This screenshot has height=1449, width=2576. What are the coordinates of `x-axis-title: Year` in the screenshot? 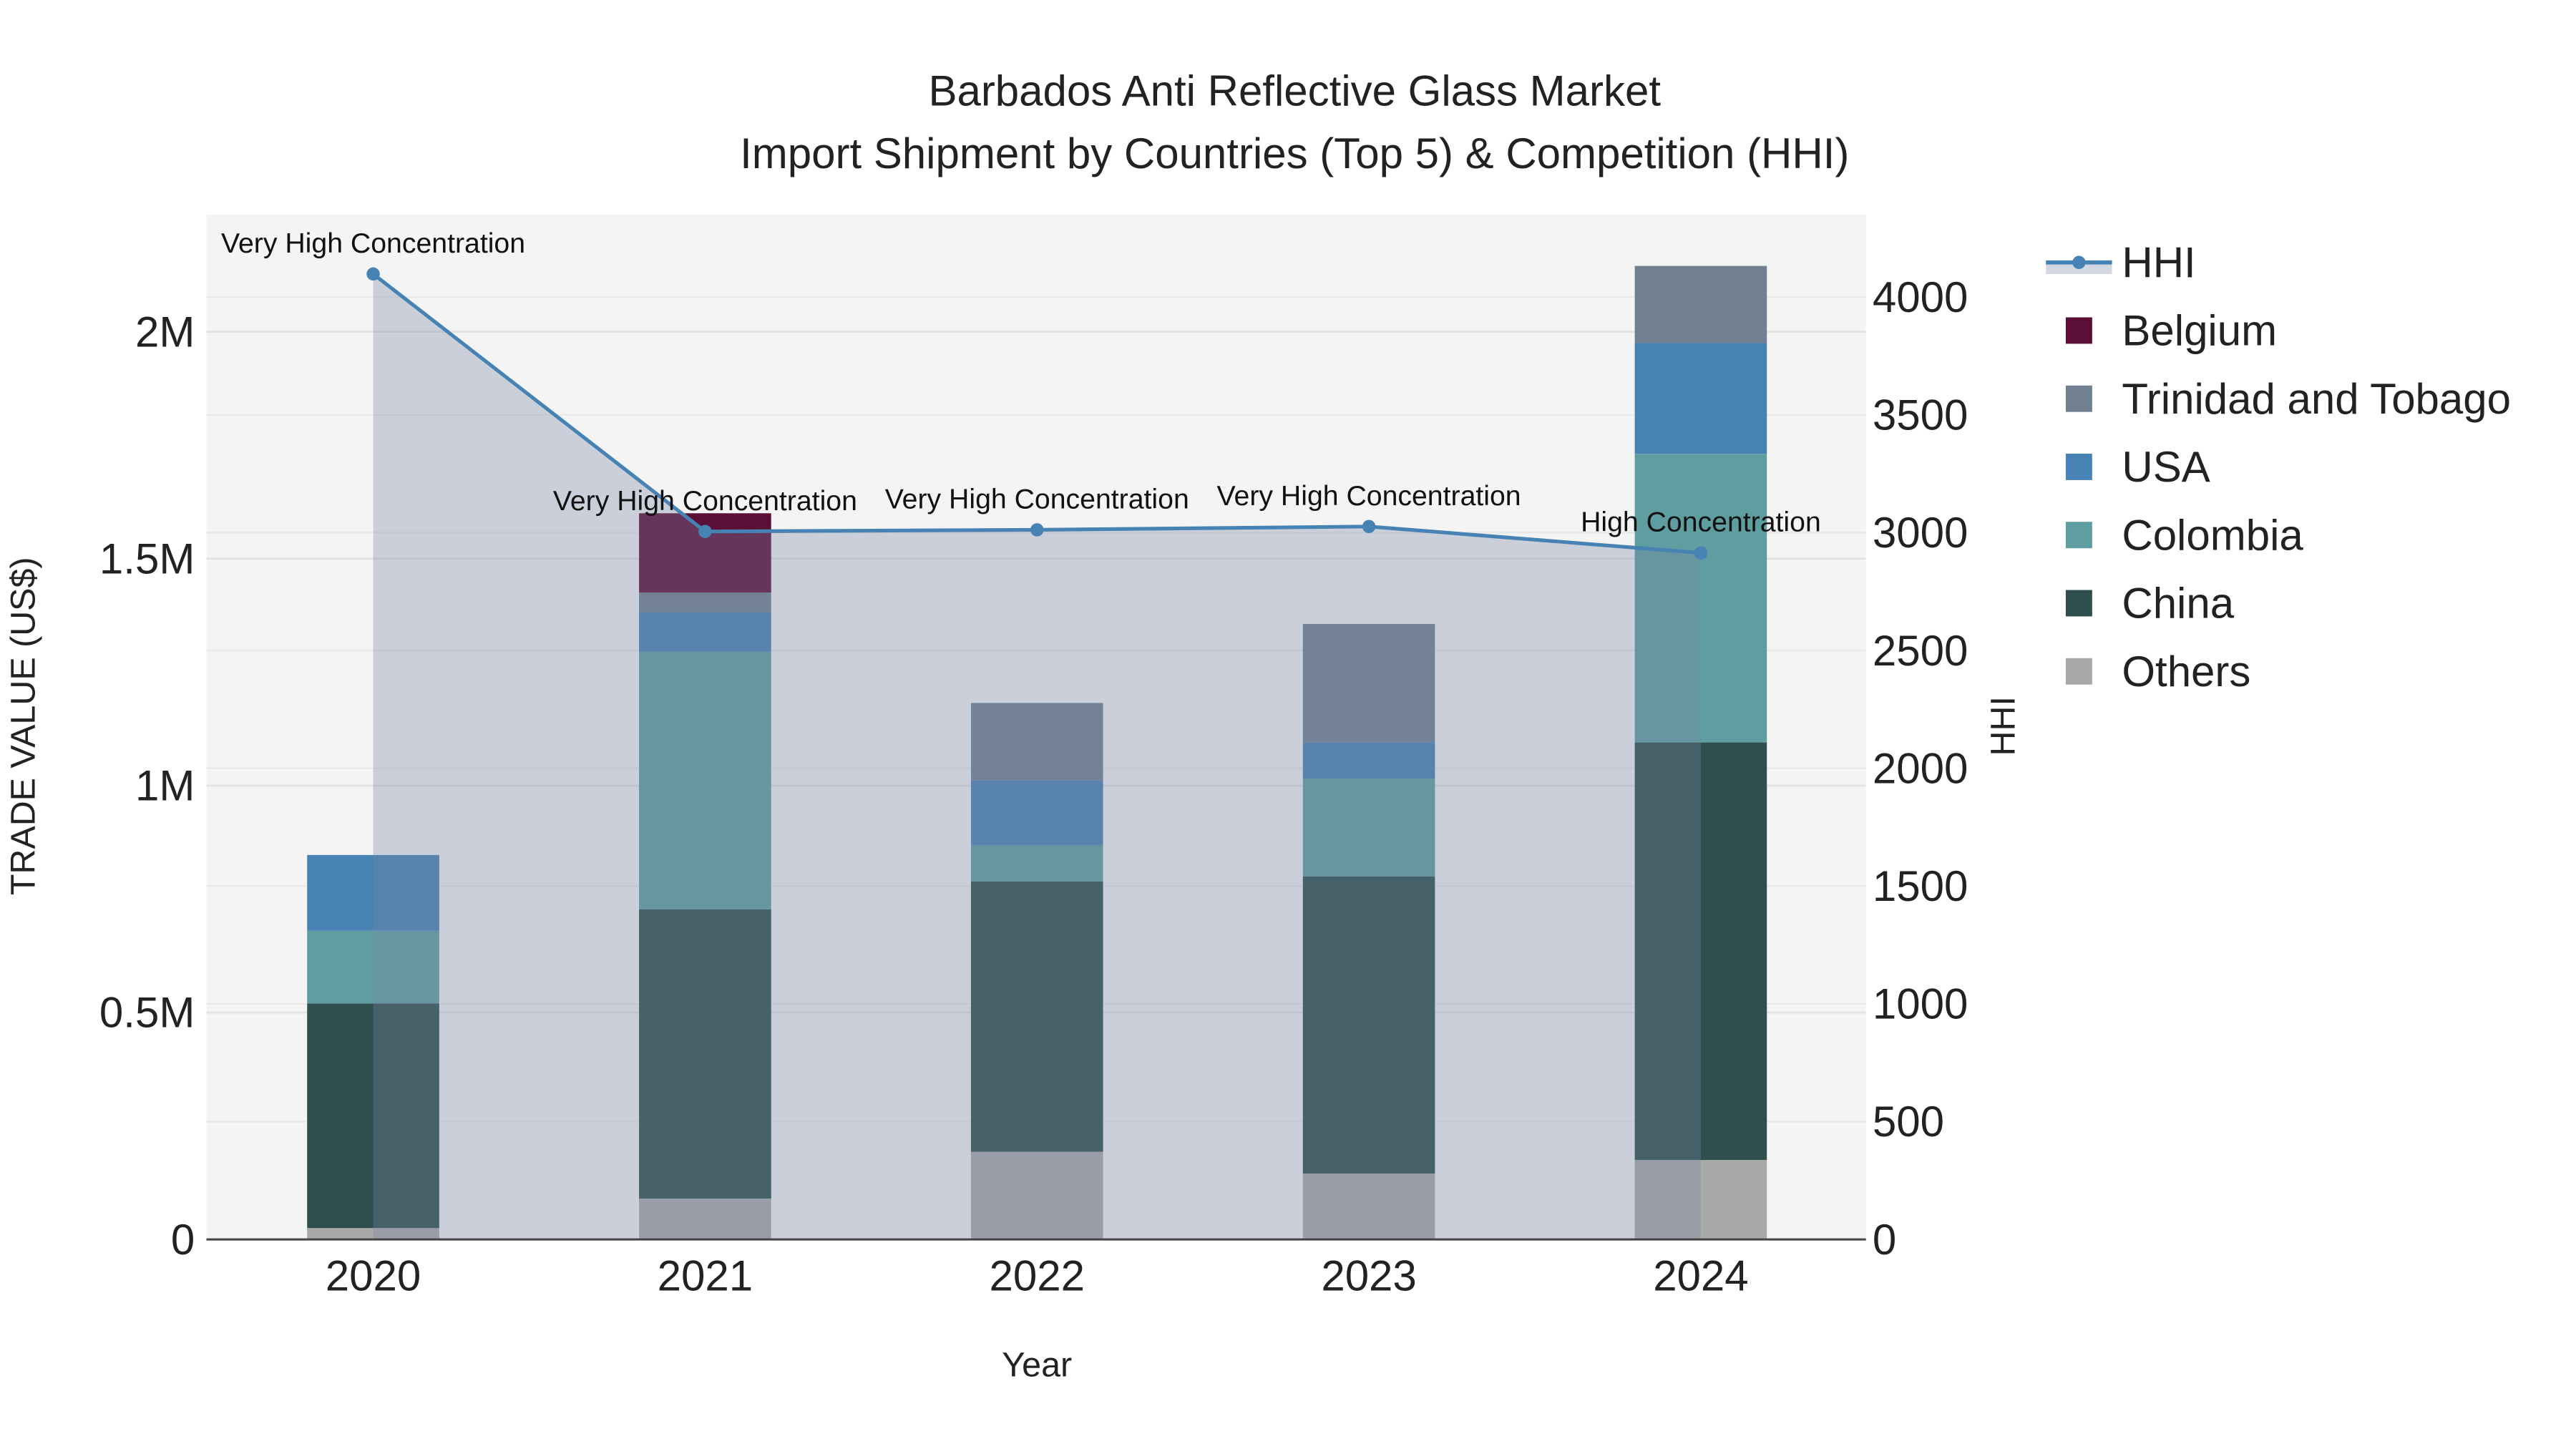 It's located at (1037, 1365).